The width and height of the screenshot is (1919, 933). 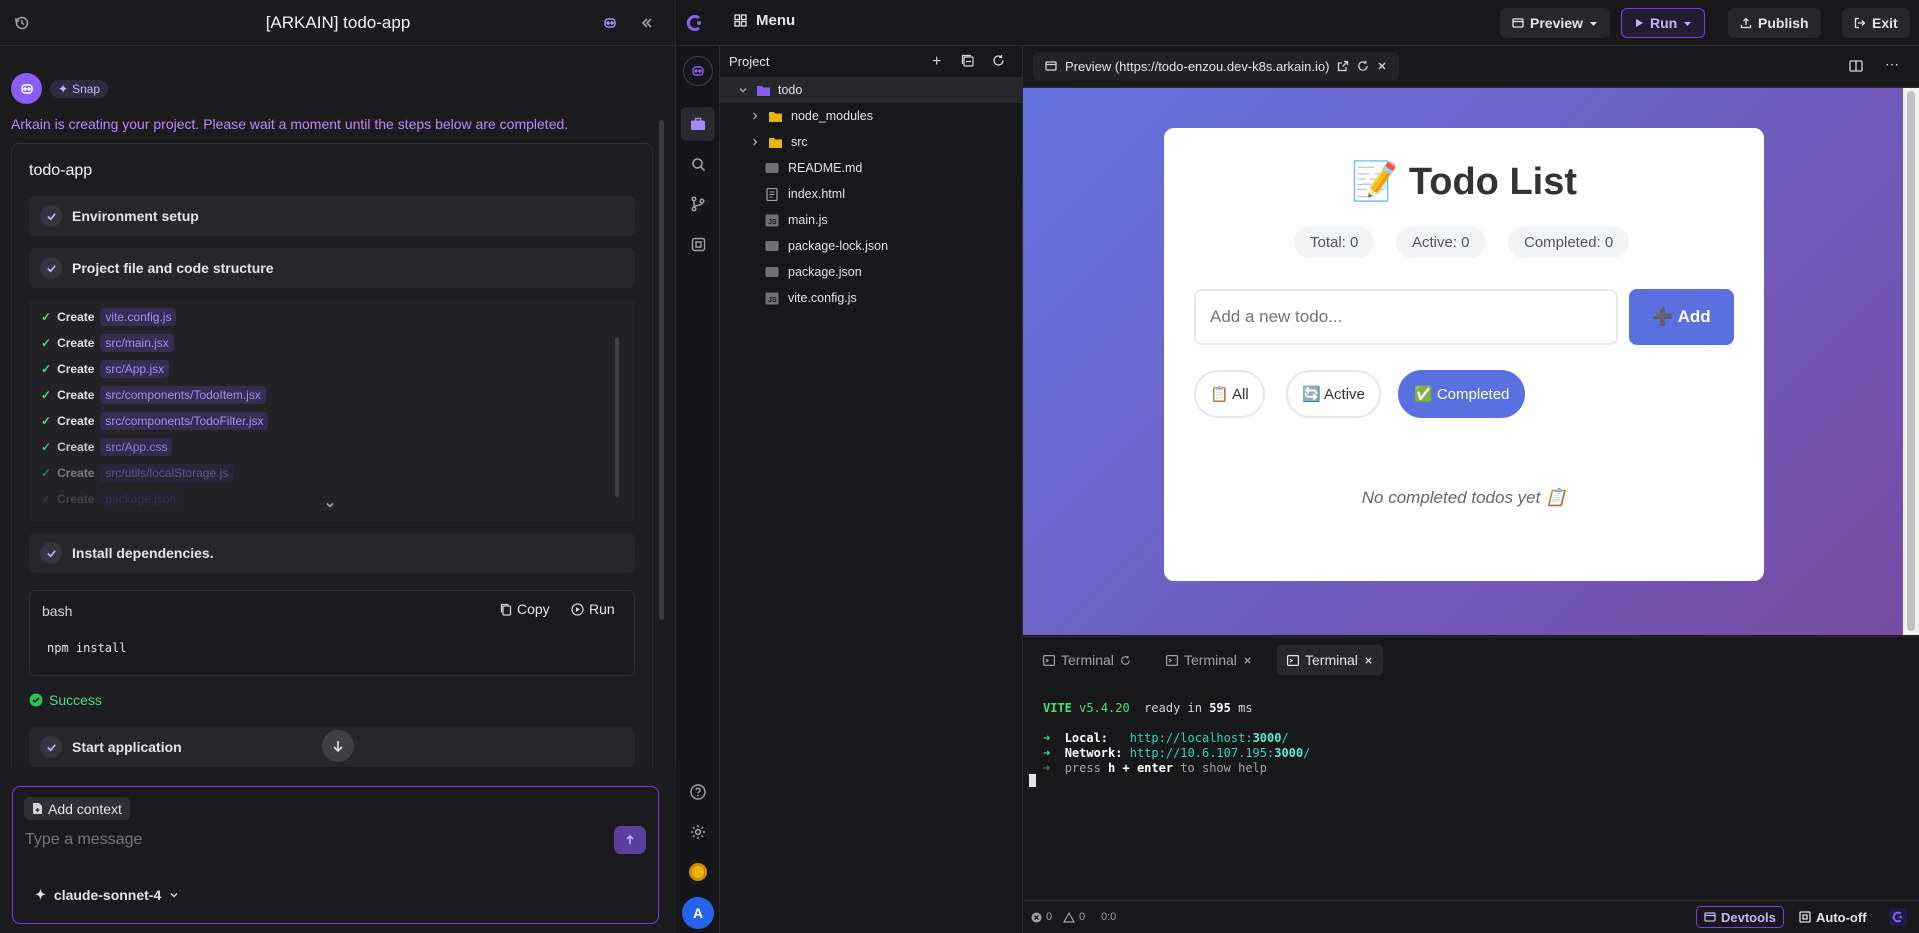 I want to click on card-title: todo-app, so click(x=61, y=170).